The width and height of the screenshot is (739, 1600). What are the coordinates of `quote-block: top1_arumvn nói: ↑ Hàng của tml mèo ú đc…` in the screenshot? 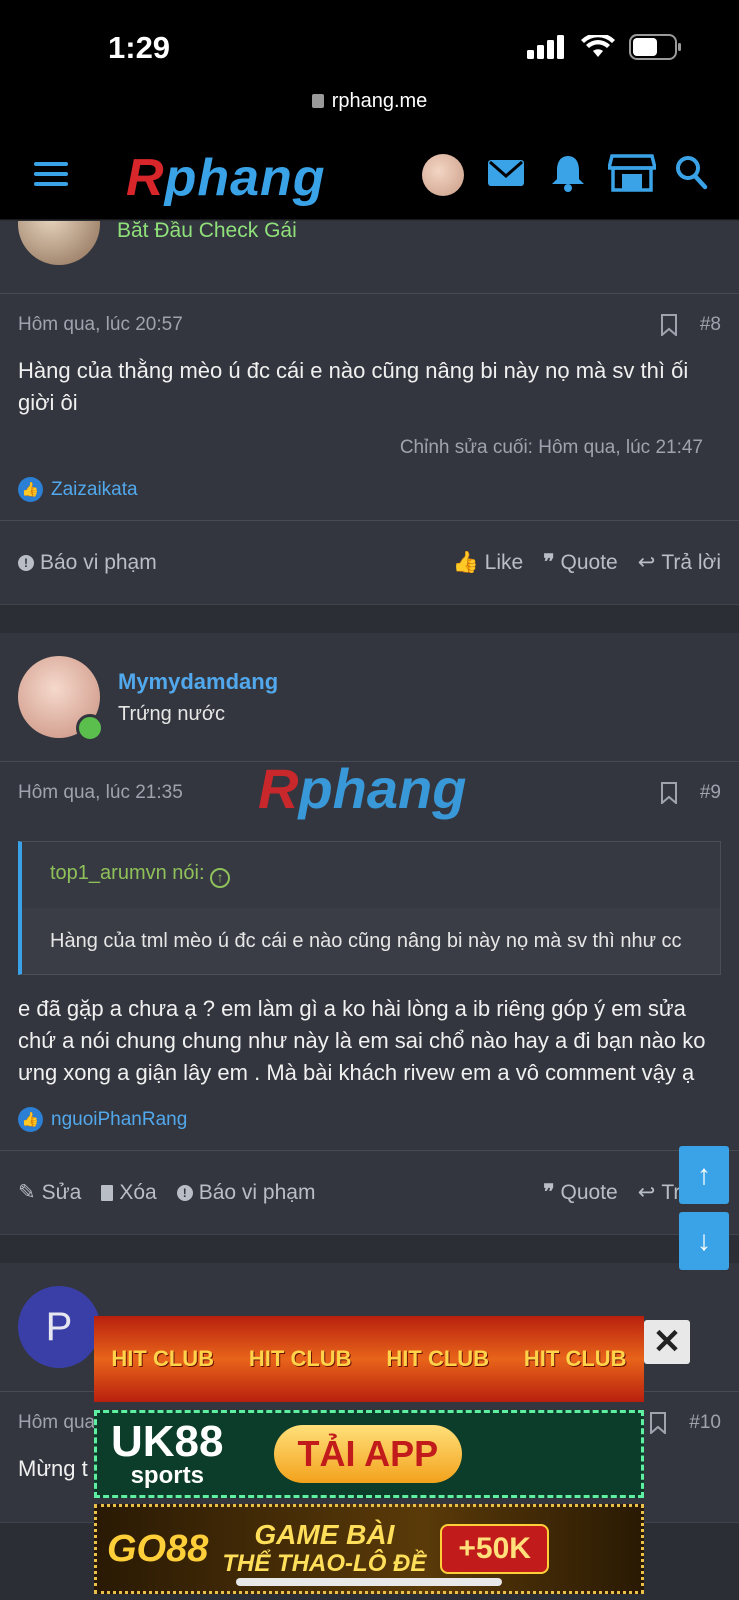 It's located at (369, 908).